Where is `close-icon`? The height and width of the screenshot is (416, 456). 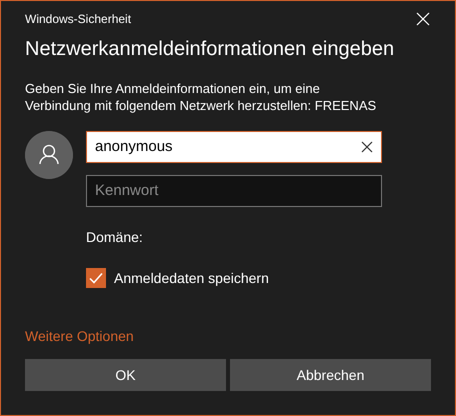
close-icon is located at coordinates (423, 18).